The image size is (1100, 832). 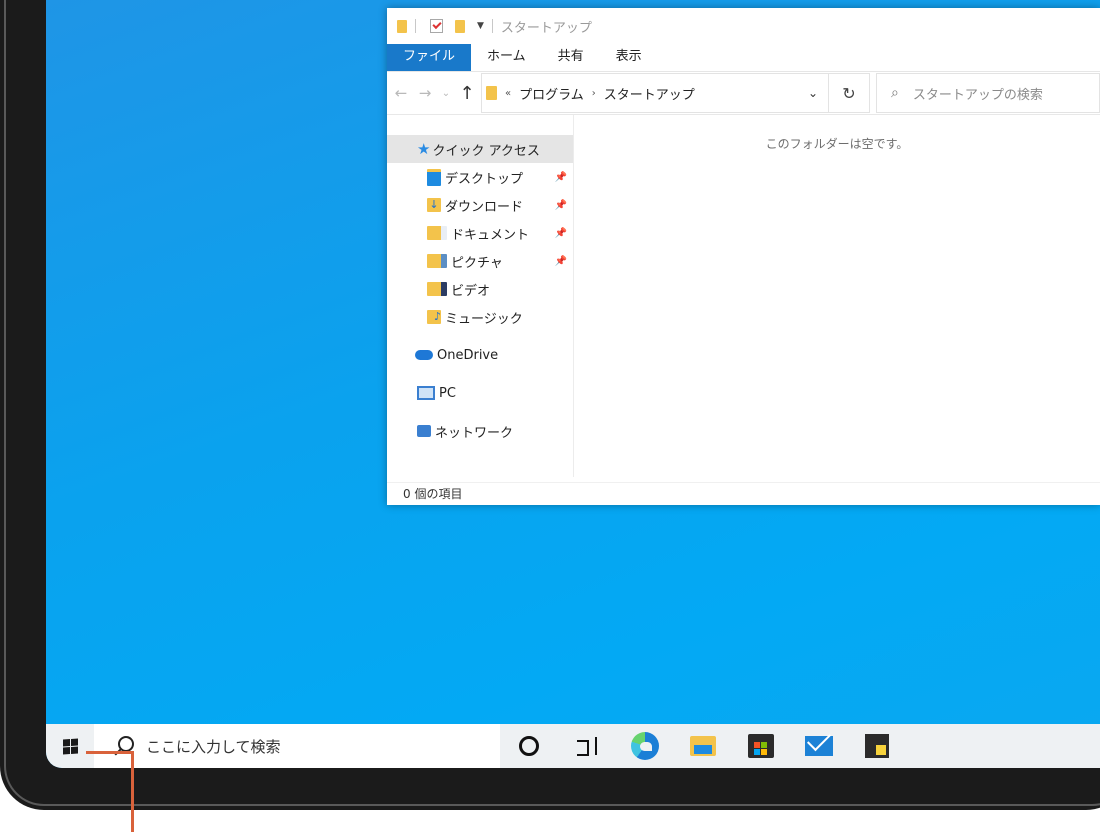 I want to click on task-view-button, so click(x=587, y=746).